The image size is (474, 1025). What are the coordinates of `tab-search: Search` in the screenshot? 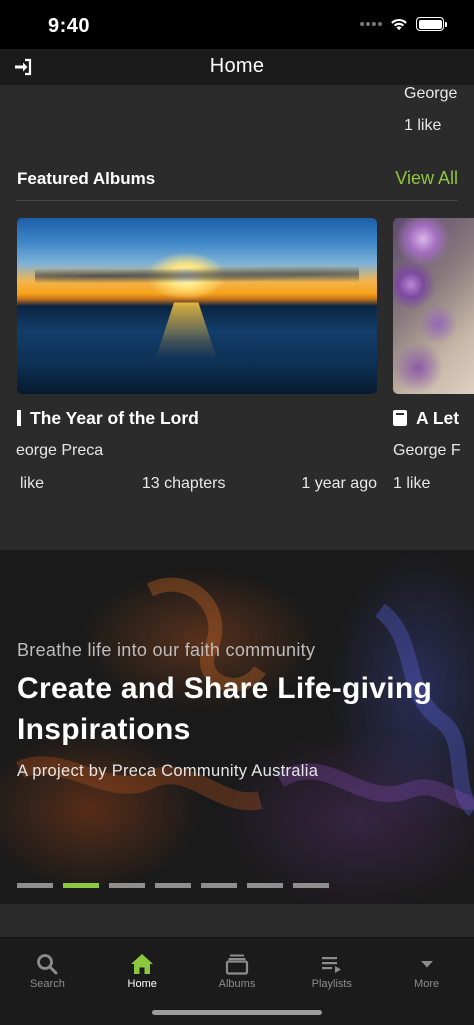 It's located at (47, 968).